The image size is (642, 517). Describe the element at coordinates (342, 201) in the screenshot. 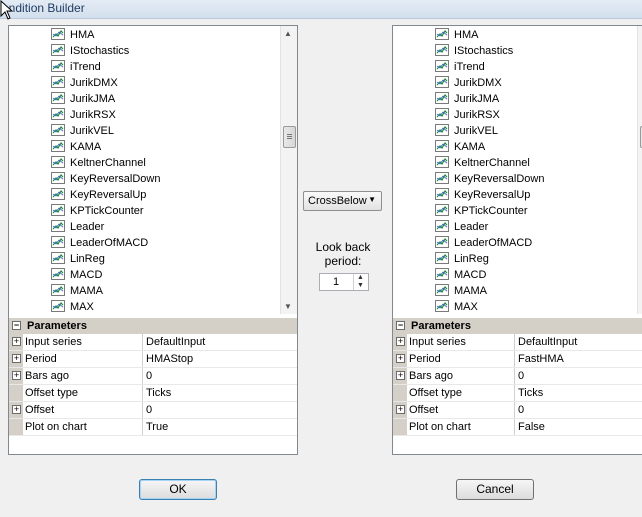

I see `condition-operator-select: CrossBelow ▼` at that location.